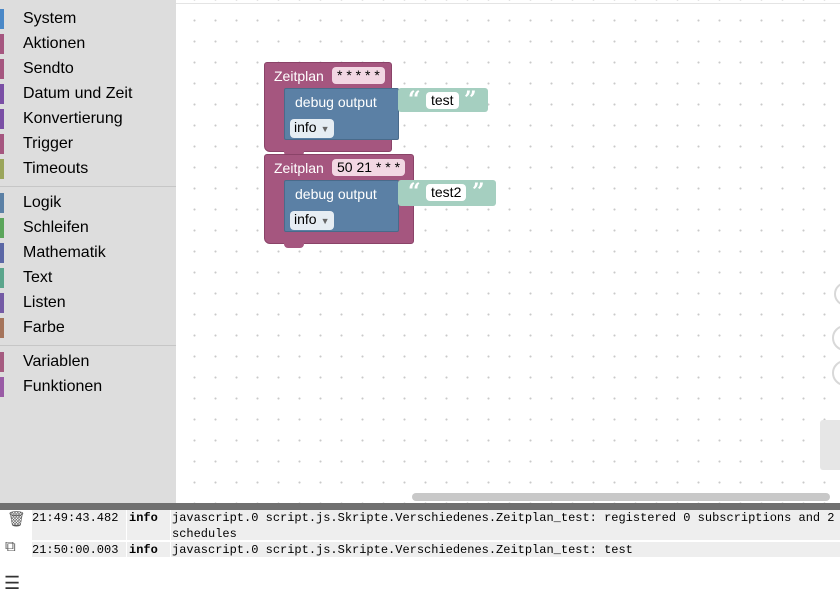  Describe the element at coordinates (56, 227) in the screenshot. I see `category-label: Schleifen` at that location.